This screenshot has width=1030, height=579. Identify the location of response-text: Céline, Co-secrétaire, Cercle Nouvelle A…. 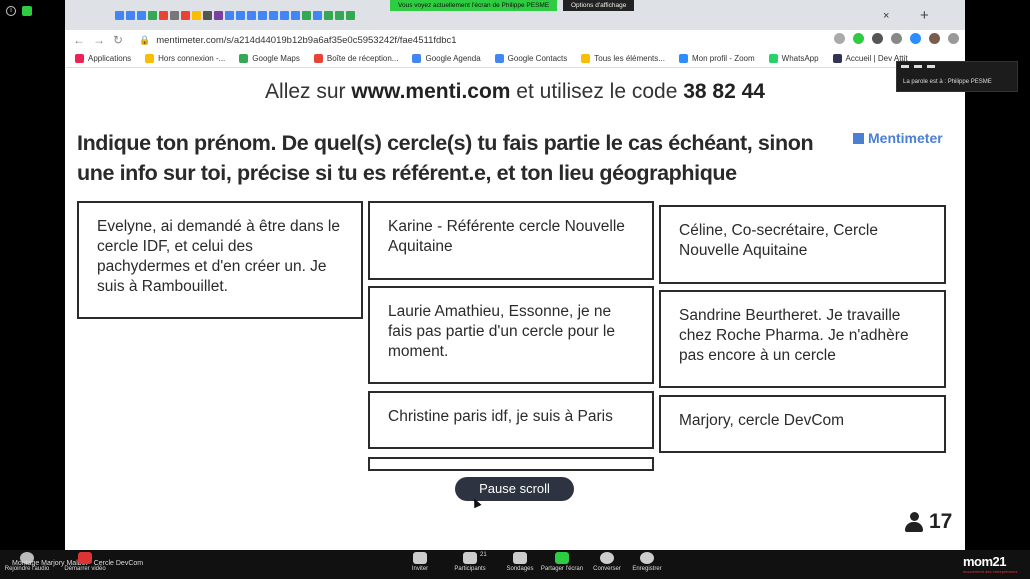
(778, 240).